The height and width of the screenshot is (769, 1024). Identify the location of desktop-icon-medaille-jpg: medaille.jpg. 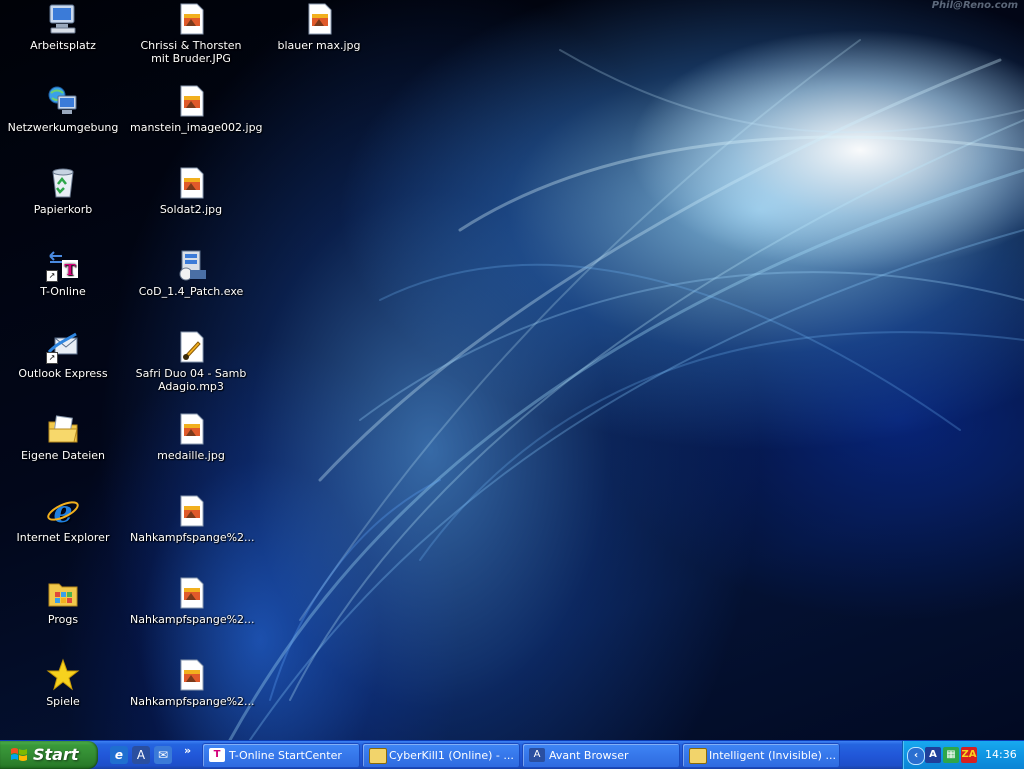
(191, 437).